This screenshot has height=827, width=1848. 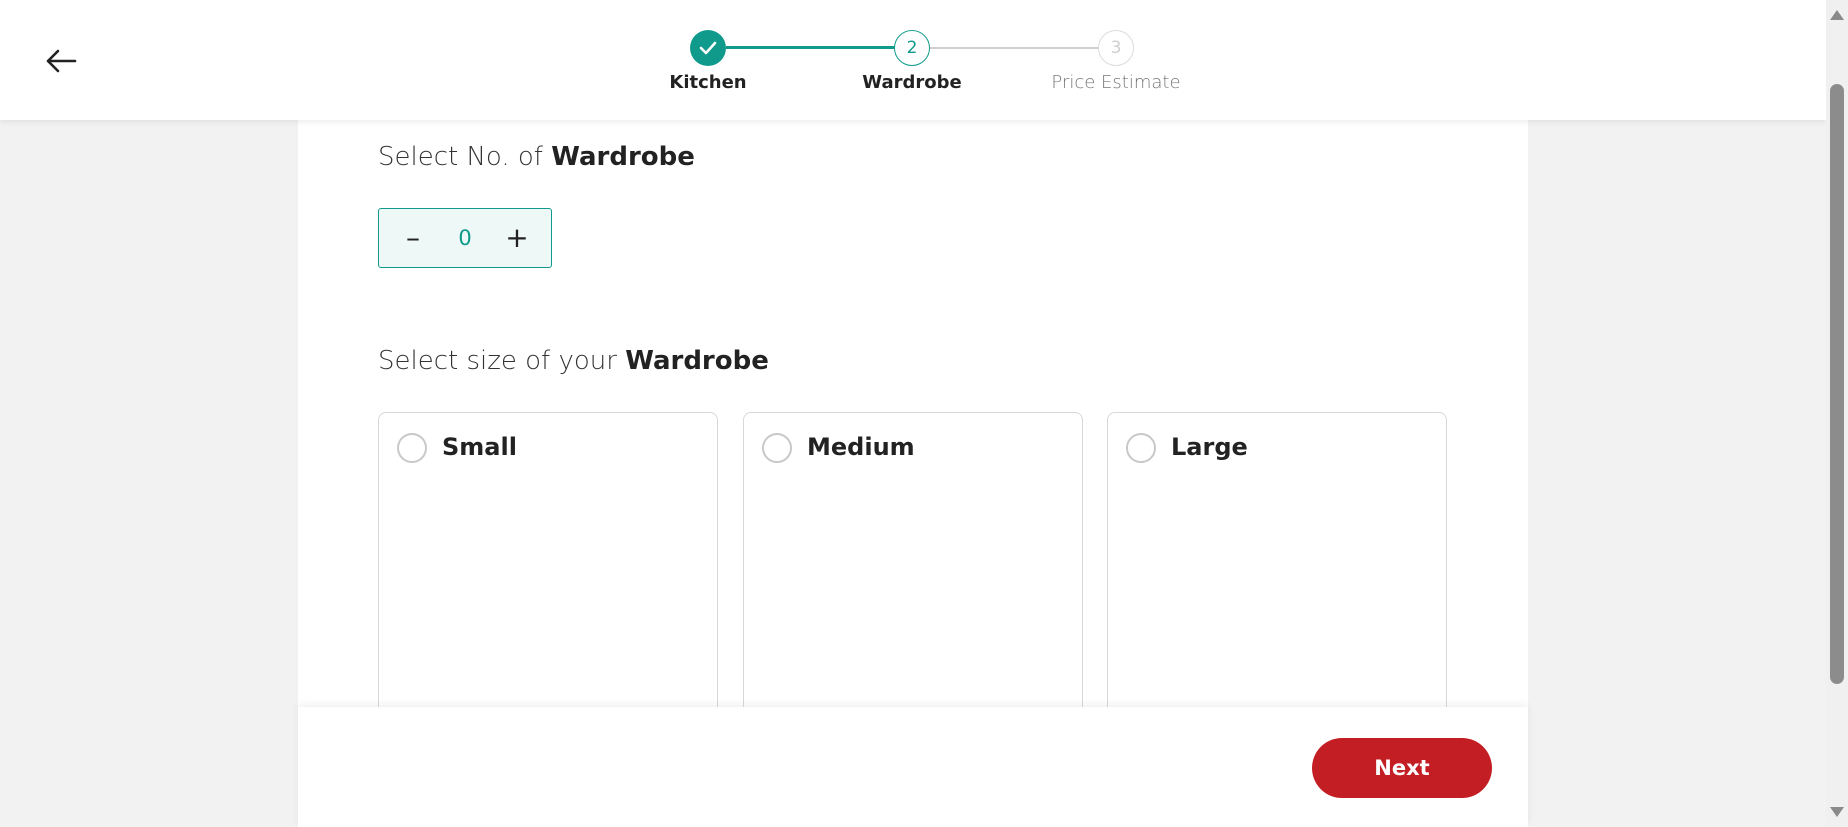 What do you see at coordinates (1015, 48) in the screenshot?
I see `step-connector-pending` at bounding box center [1015, 48].